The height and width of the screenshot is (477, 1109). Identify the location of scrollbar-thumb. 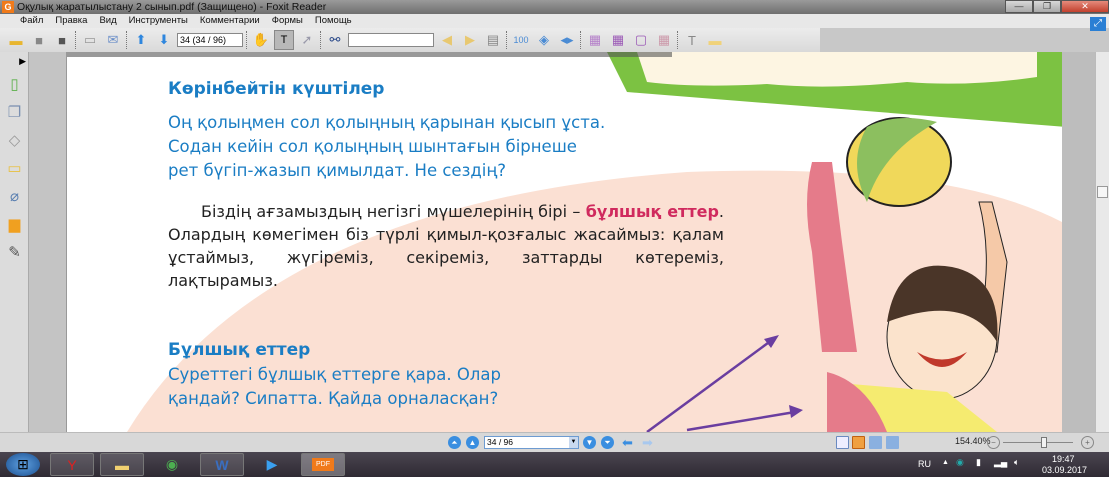
(1102, 192).